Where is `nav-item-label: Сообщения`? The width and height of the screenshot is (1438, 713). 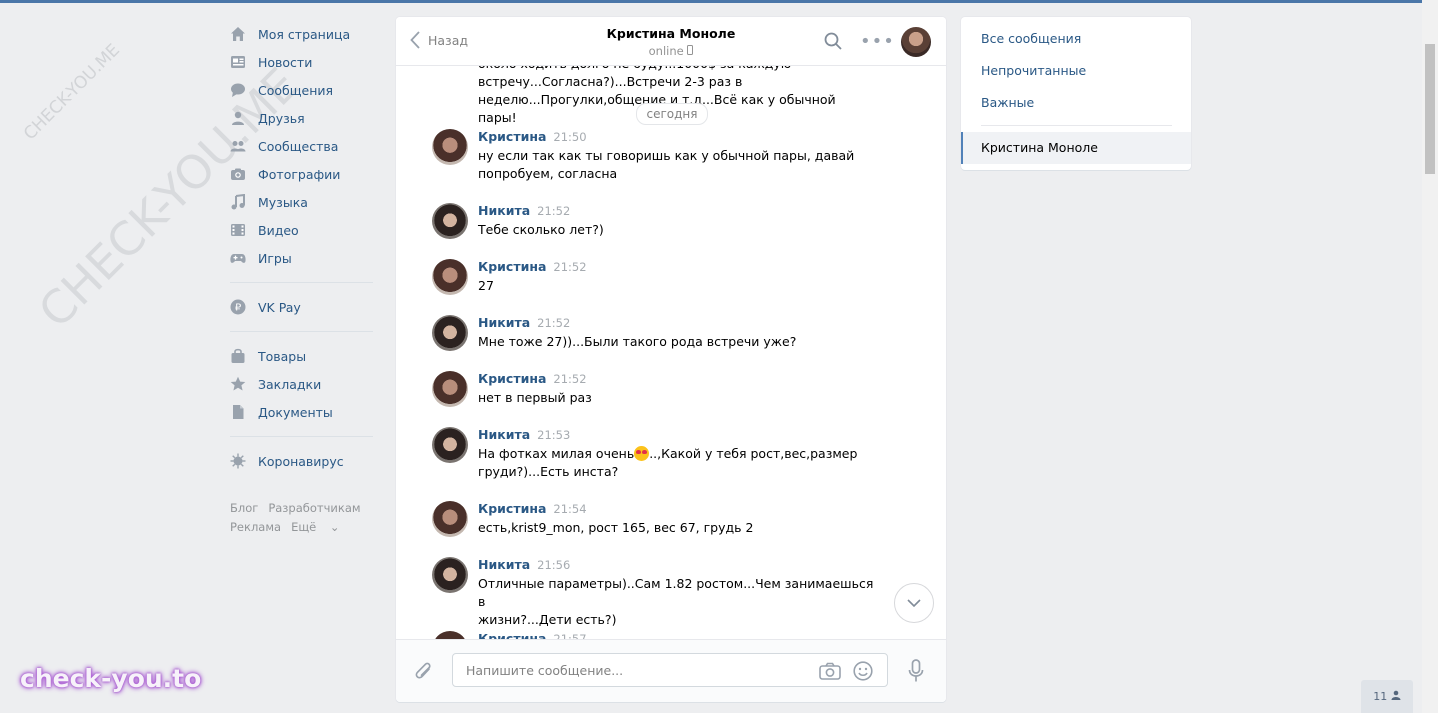 nav-item-label: Сообщения is located at coordinates (296, 90).